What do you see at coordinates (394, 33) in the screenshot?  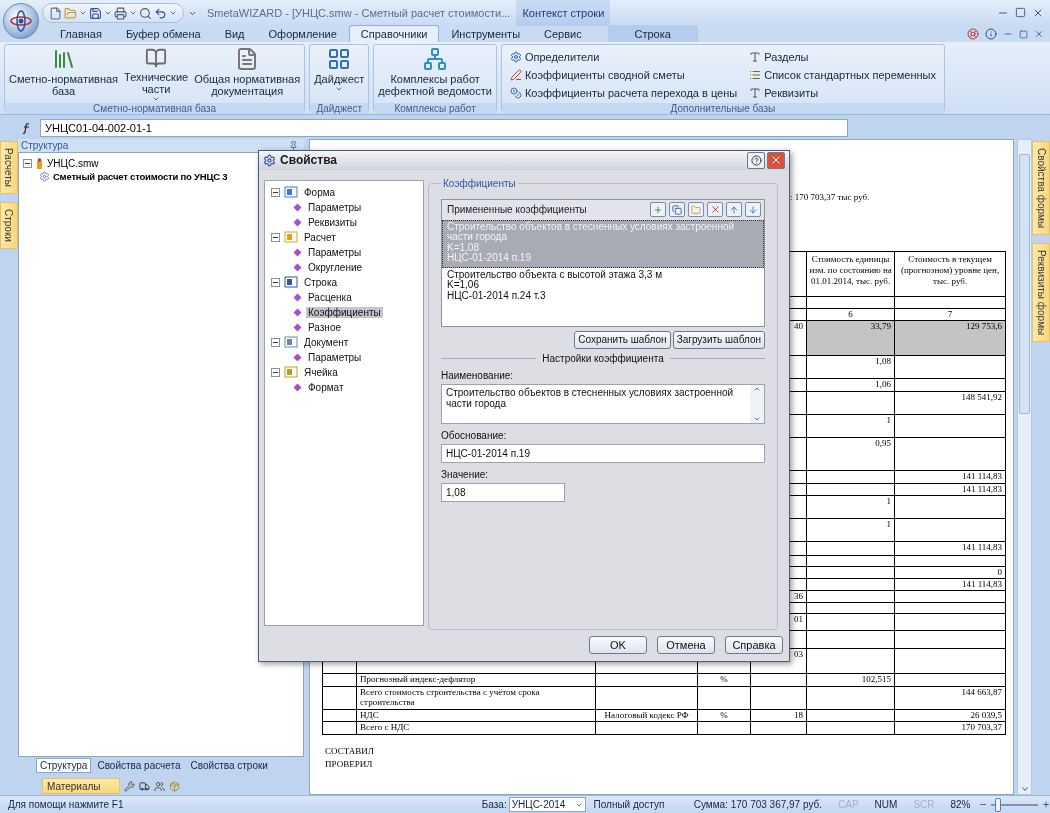 I see `ribbon-tab: Справочники` at bounding box center [394, 33].